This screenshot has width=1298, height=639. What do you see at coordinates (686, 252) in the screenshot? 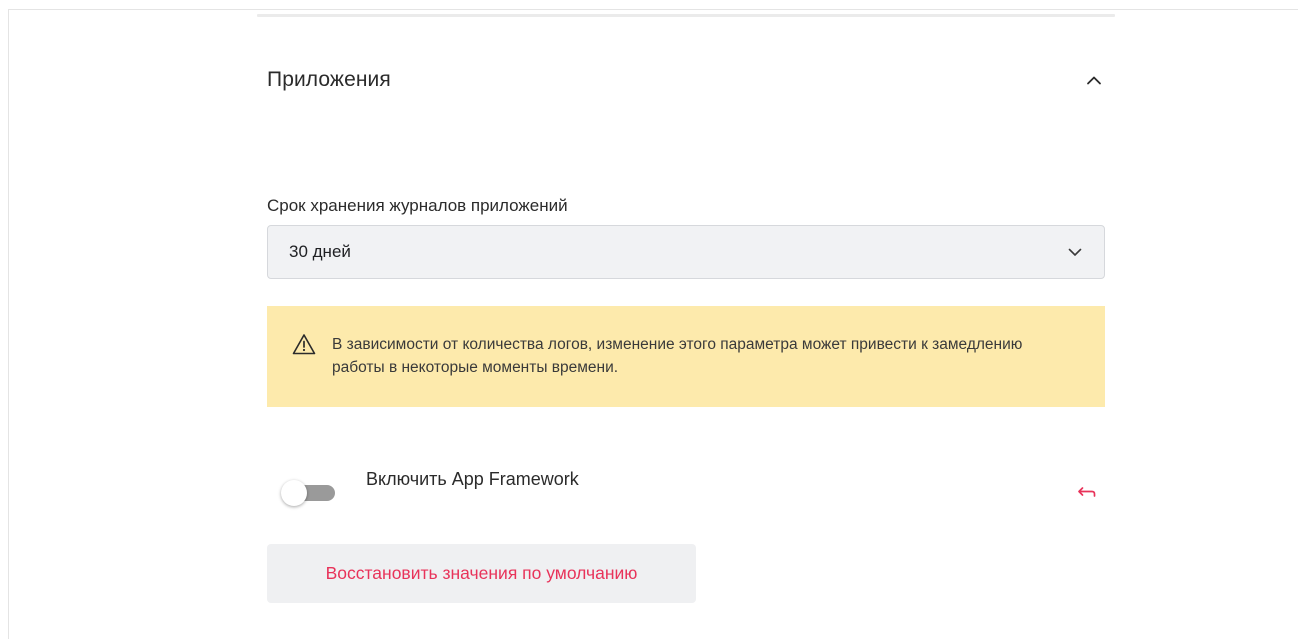
I see `log-retention-select: 30 дней` at bounding box center [686, 252].